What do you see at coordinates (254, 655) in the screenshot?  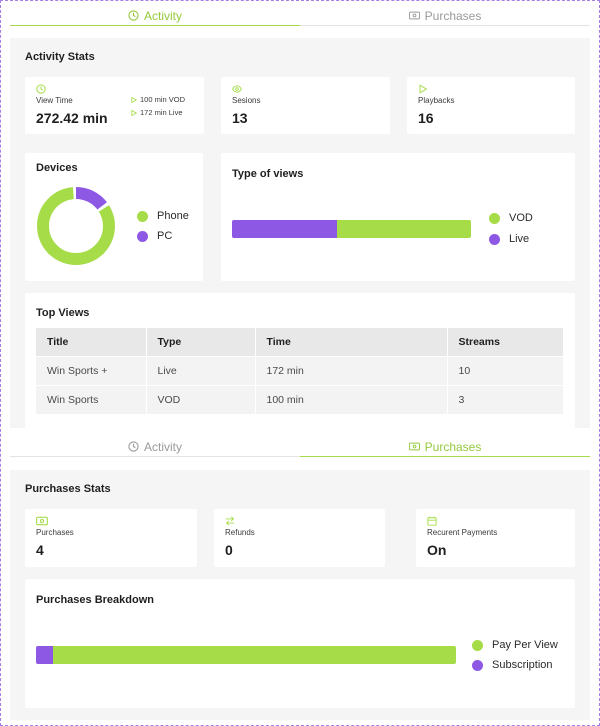 I see `pay-per-view-bar-segment` at bounding box center [254, 655].